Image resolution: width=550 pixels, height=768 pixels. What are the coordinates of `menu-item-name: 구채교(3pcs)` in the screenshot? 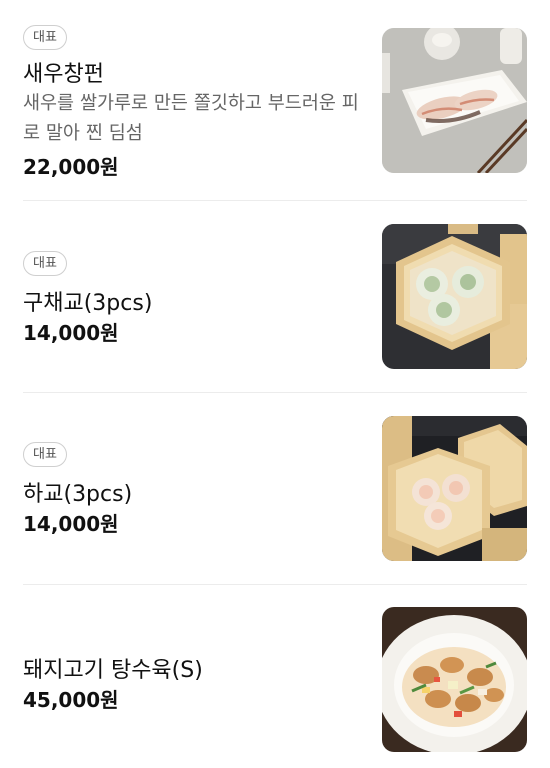 It's located at (88, 303).